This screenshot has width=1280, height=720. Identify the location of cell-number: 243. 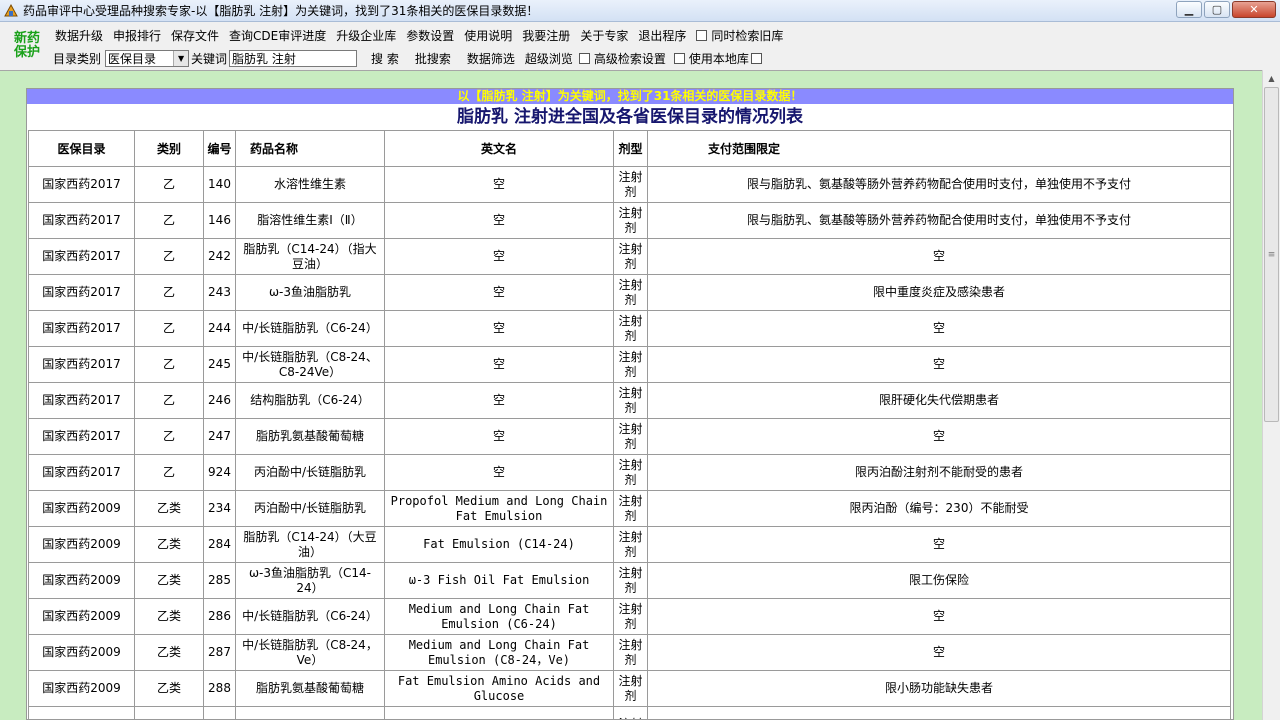
(219, 292).